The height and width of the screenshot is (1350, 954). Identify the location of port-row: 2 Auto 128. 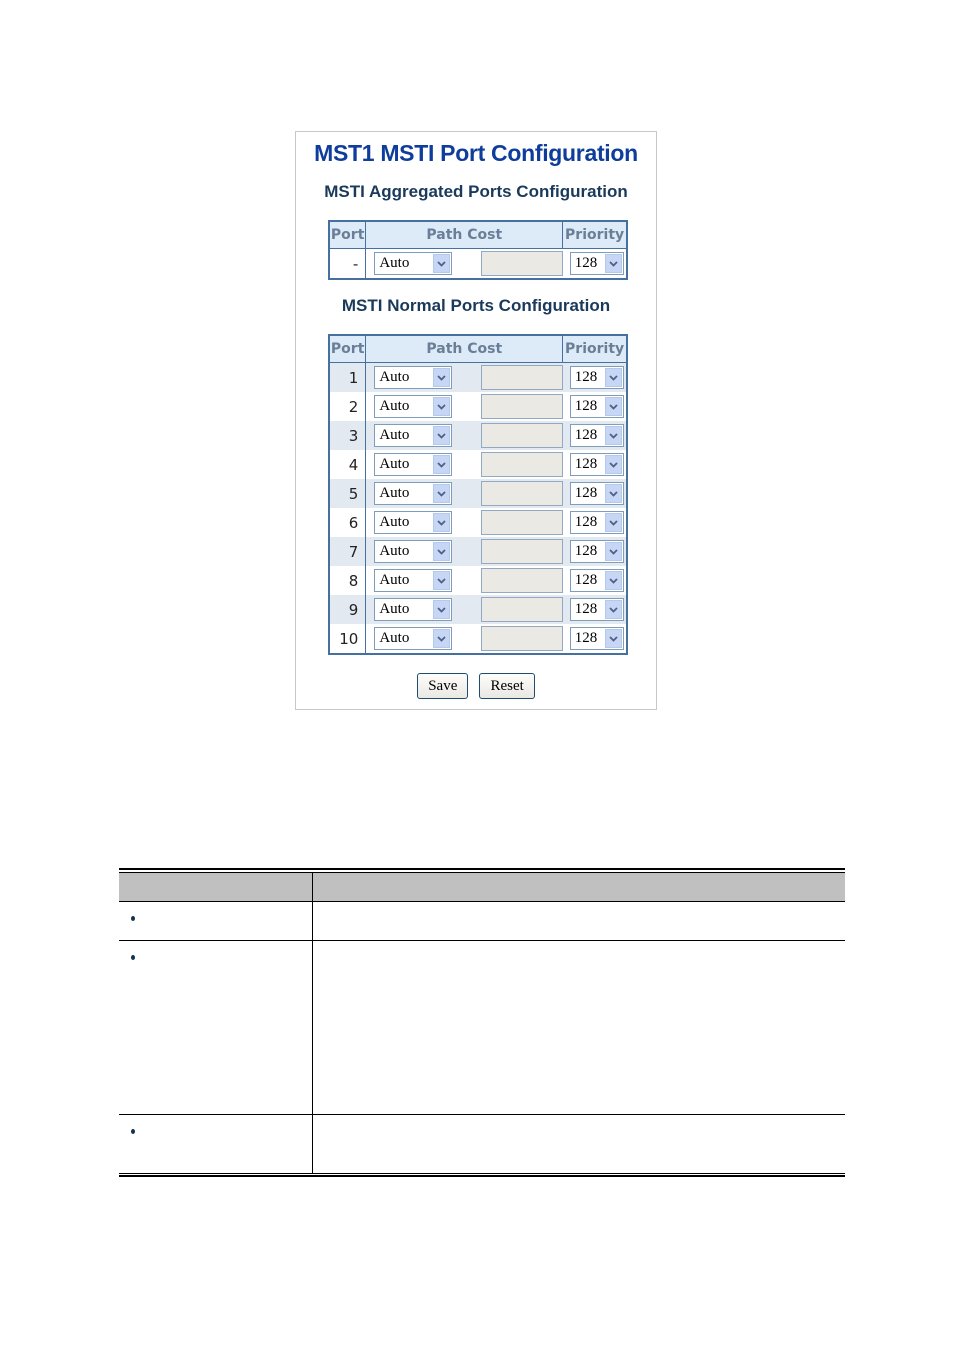
(478, 406).